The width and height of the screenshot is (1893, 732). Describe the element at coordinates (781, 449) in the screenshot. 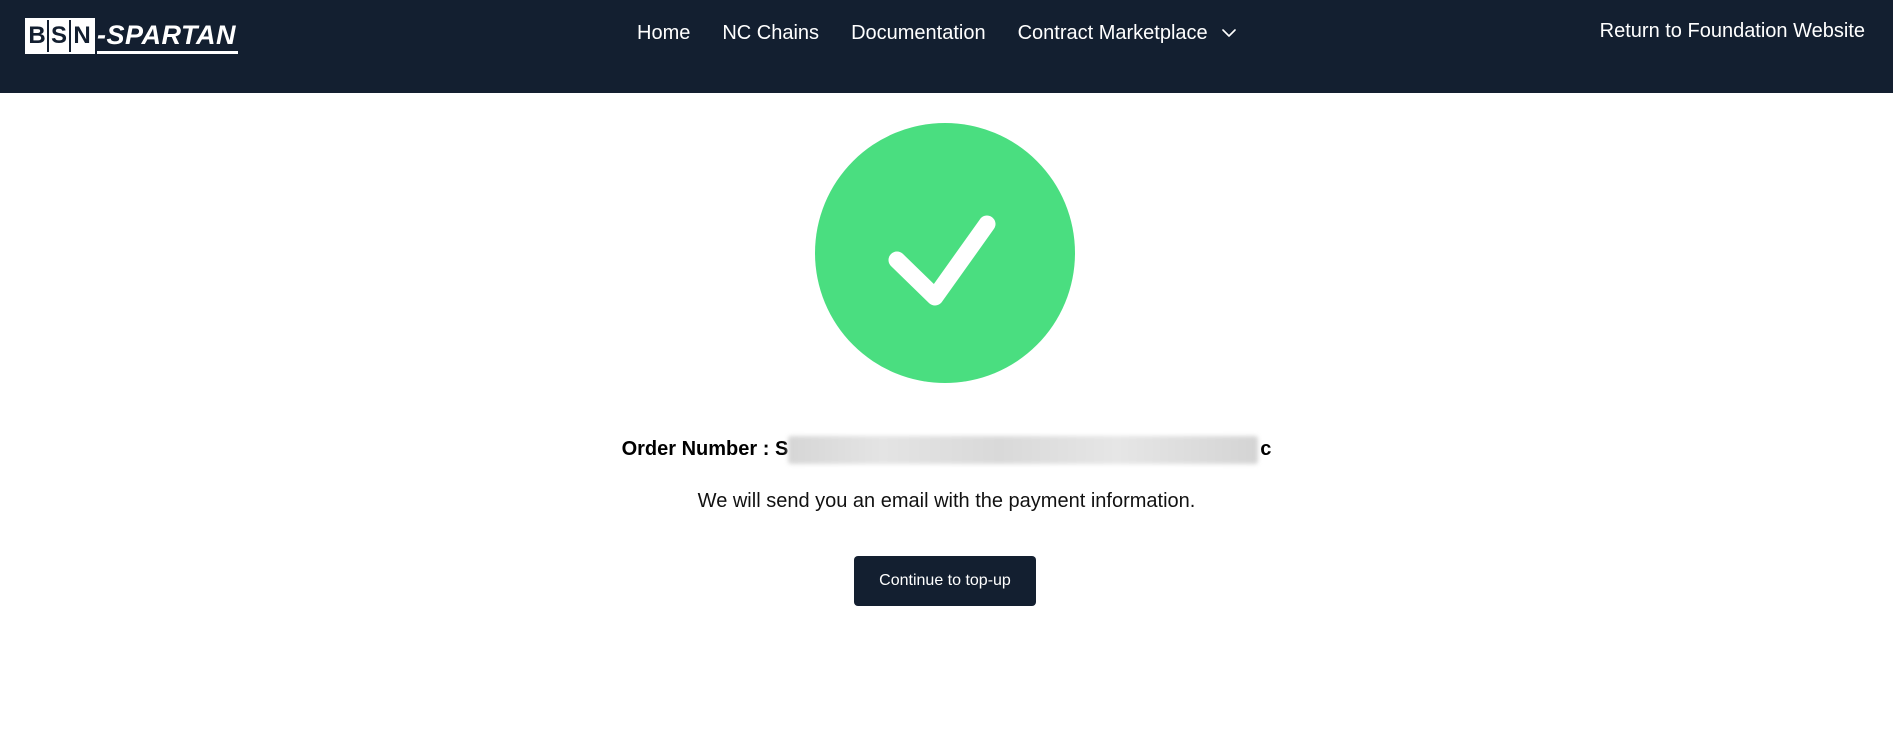

I see `order-number-start: S` at that location.